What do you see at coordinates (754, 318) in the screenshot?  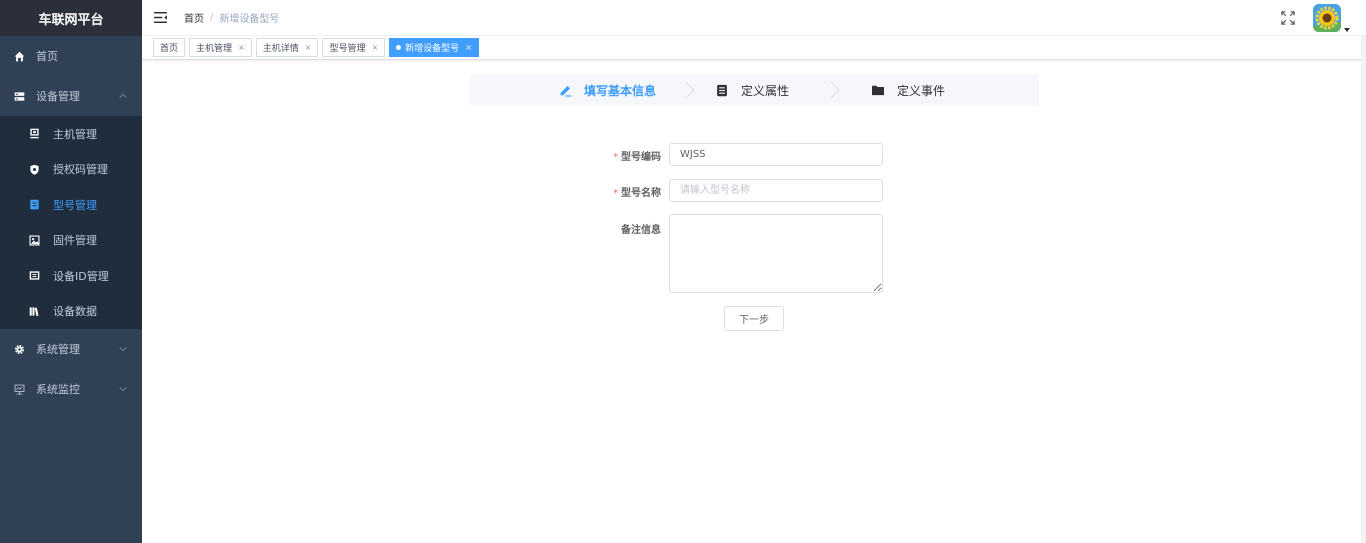 I see `next-step-button: 下一步` at bounding box center [754, 318].